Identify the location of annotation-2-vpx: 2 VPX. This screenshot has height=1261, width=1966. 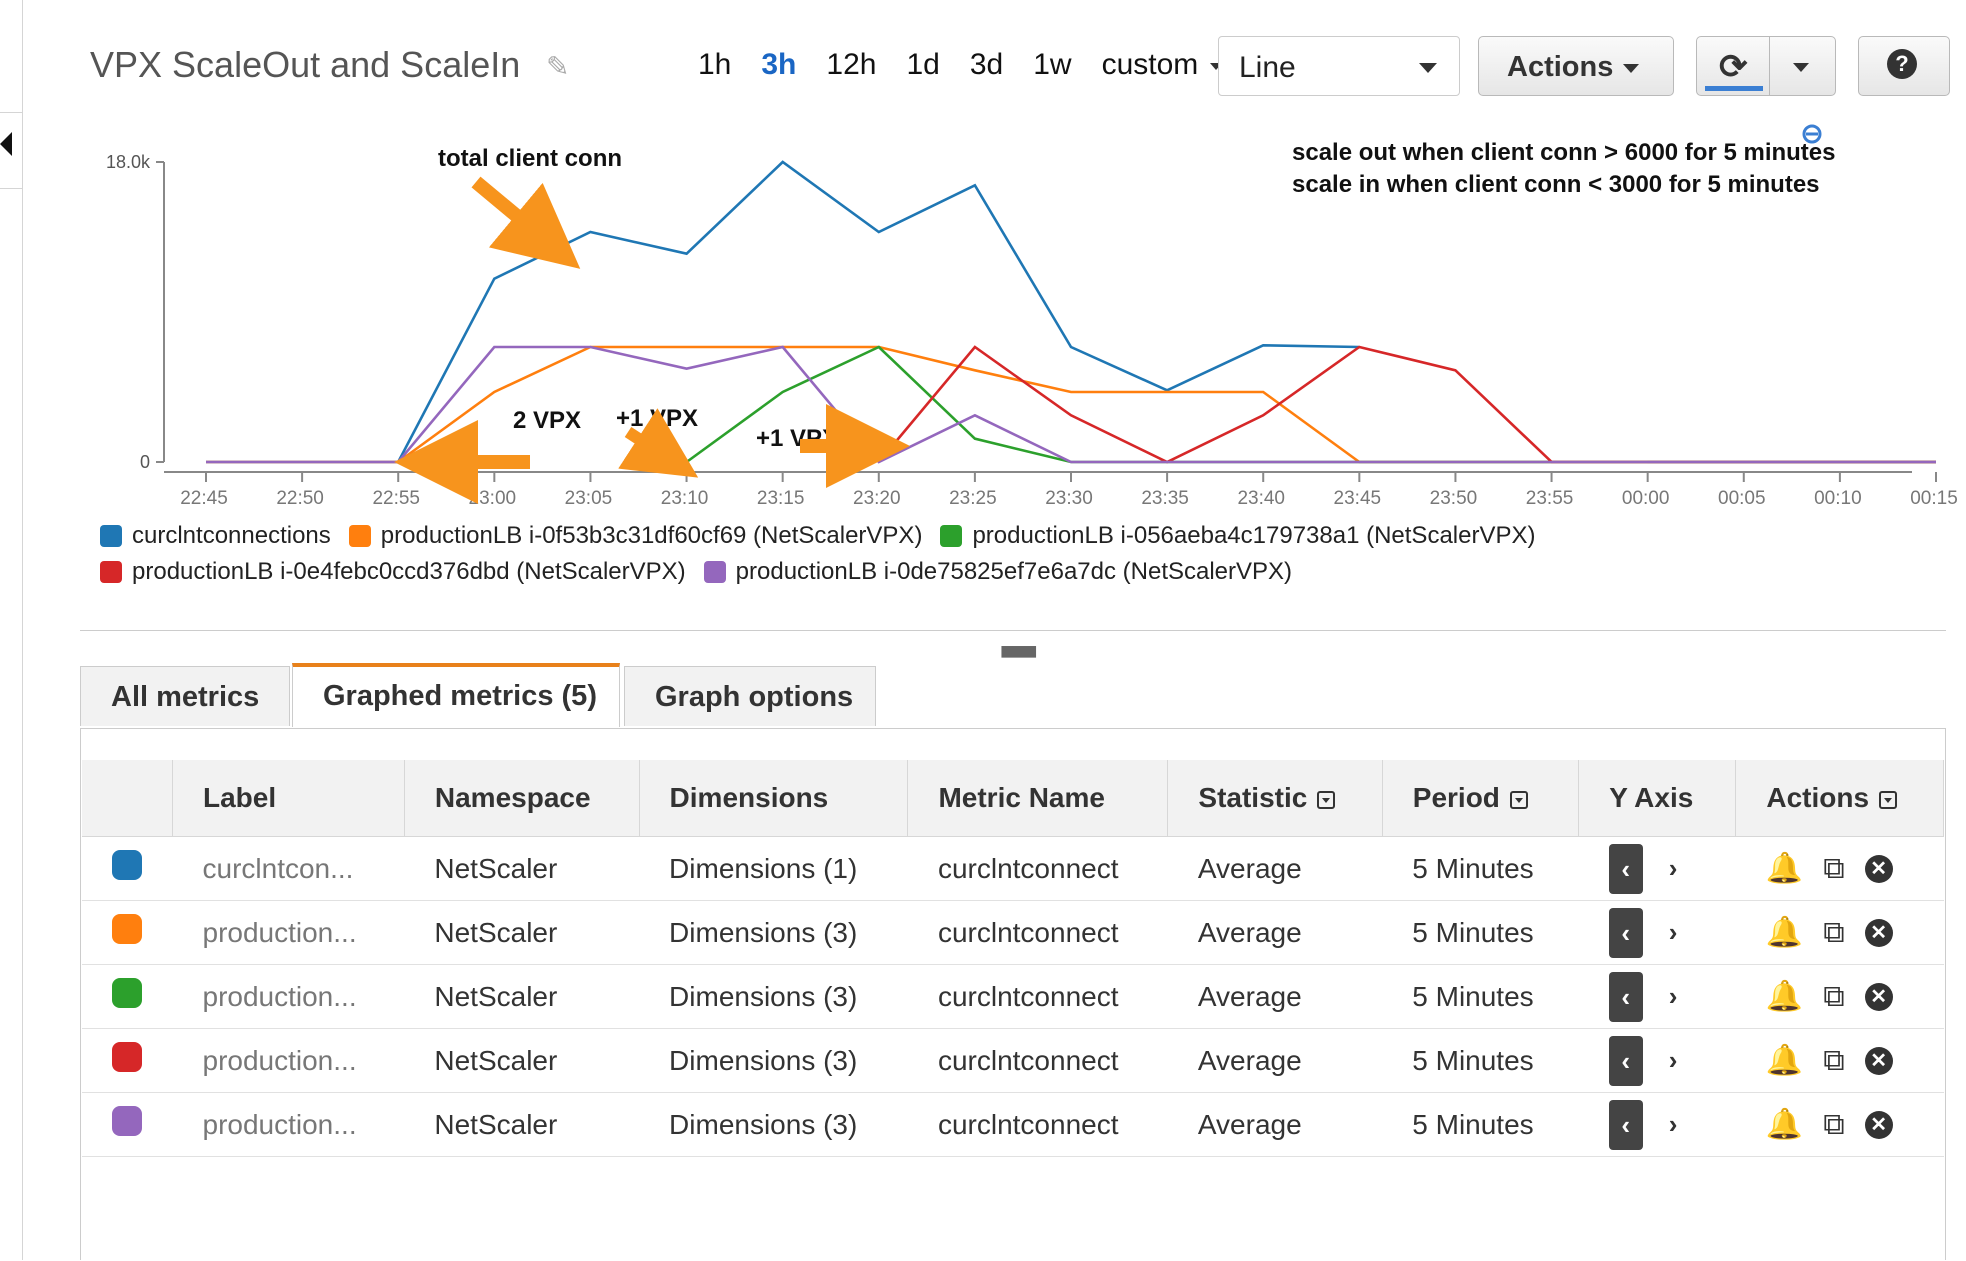
(547, 420).